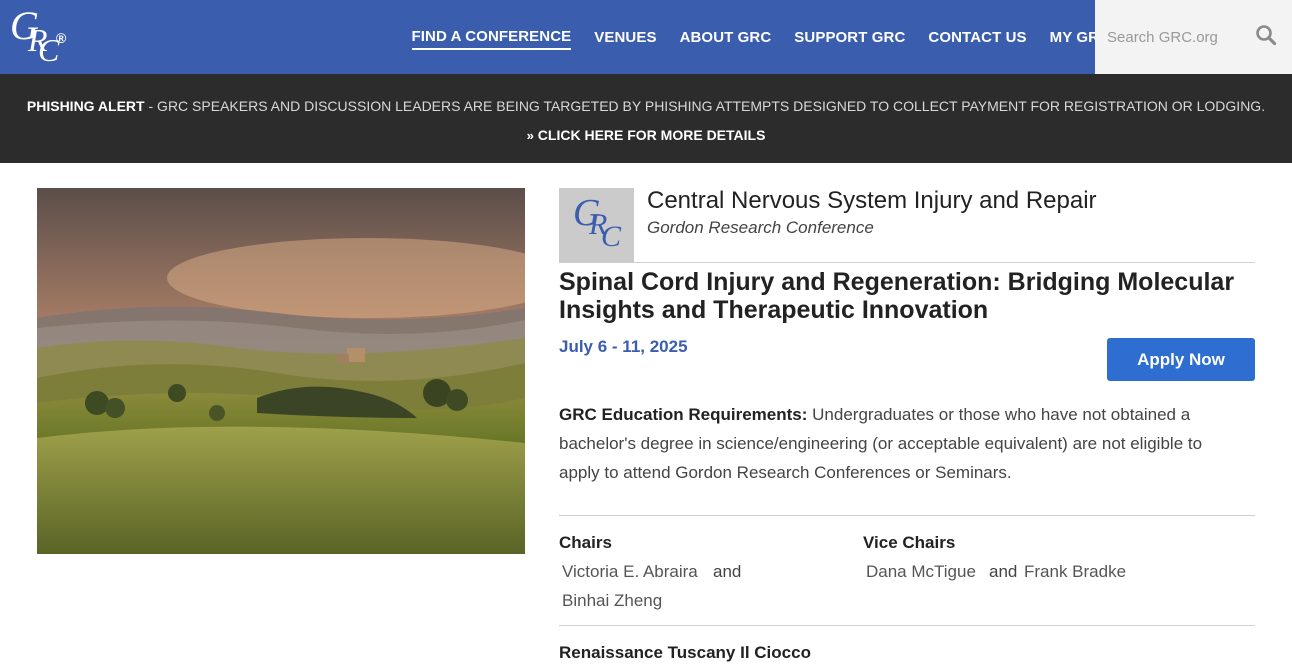 Image resolution: width=1292 pixels, height=672 pixels. I want to click on double-chevron-right-icon: », so click(530, 135).